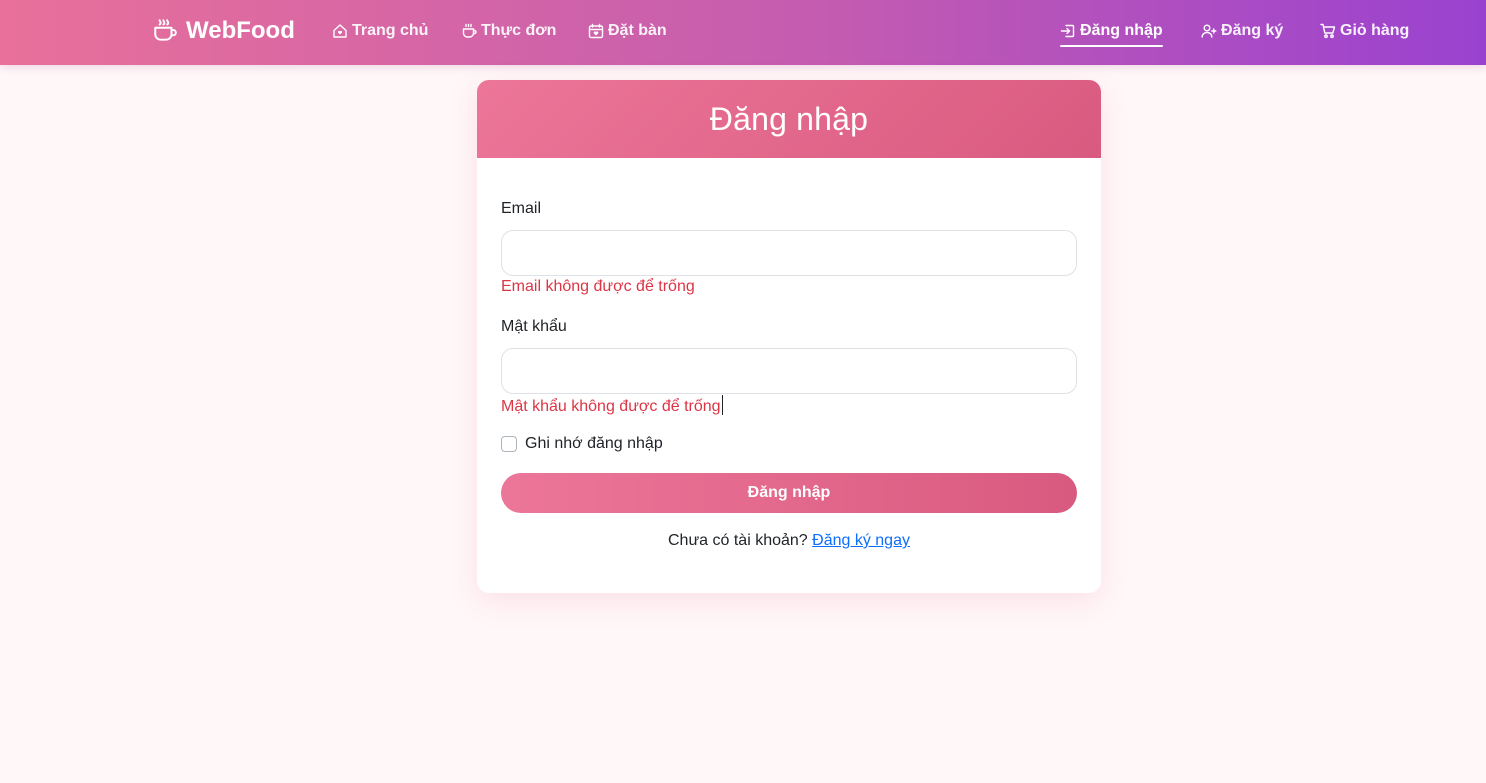  What do you see at coordinates (722, 405) in the screenshot?
I see `text-cursor` at bounding box center [722, 405].